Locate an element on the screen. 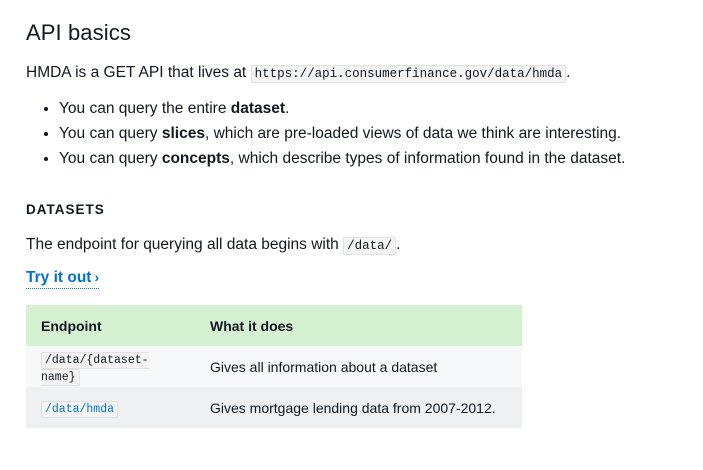  endpoint-cell: /data/hmda is located at coordinates (110, 407).